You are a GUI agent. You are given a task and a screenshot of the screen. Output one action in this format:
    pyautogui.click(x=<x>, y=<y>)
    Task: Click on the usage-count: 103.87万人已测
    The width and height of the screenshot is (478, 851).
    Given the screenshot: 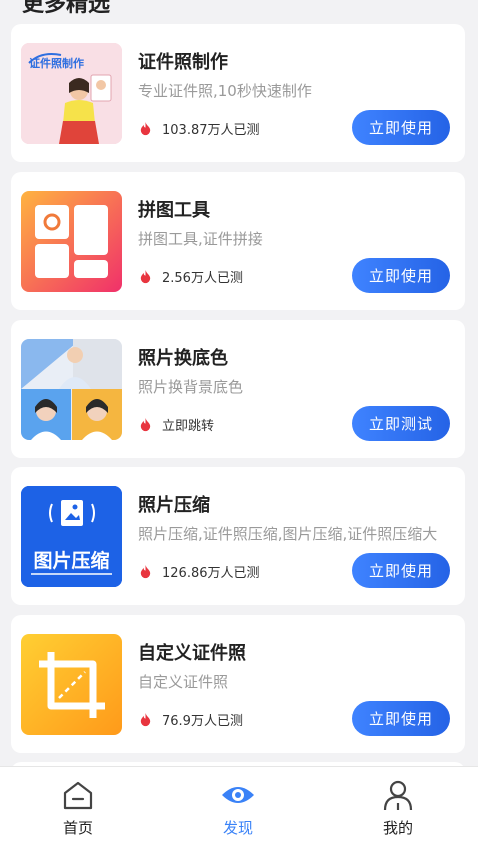 What is the action you would take?
    pyautogui.click(x=211, y=130)
    